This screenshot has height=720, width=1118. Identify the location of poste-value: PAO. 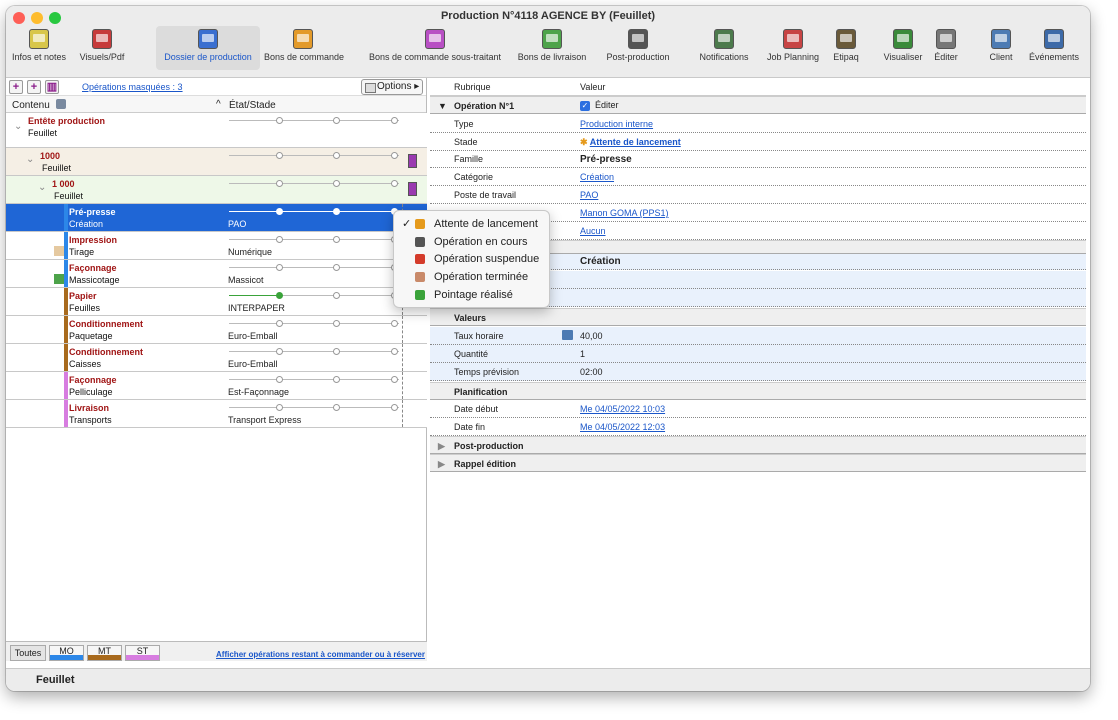
(589, 195).